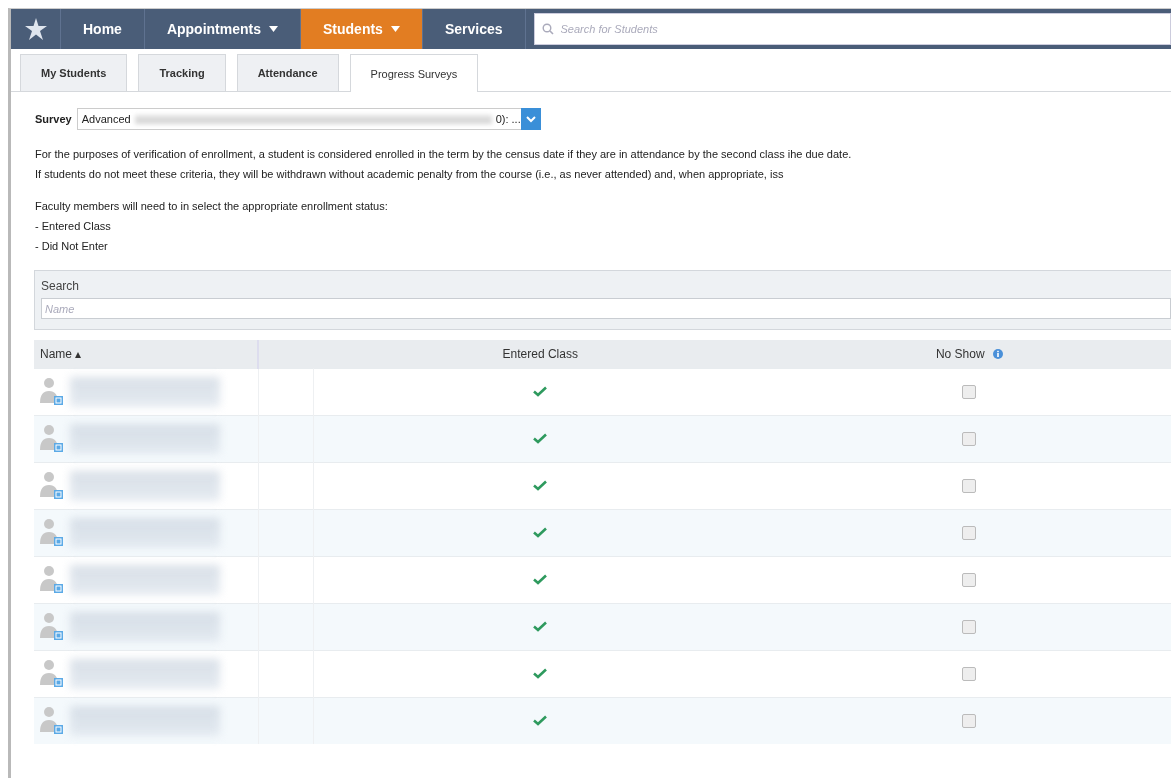  Describe the element at coordinates (540, 354) in the screenshot. I see `column-header: Entered Class` at that location.